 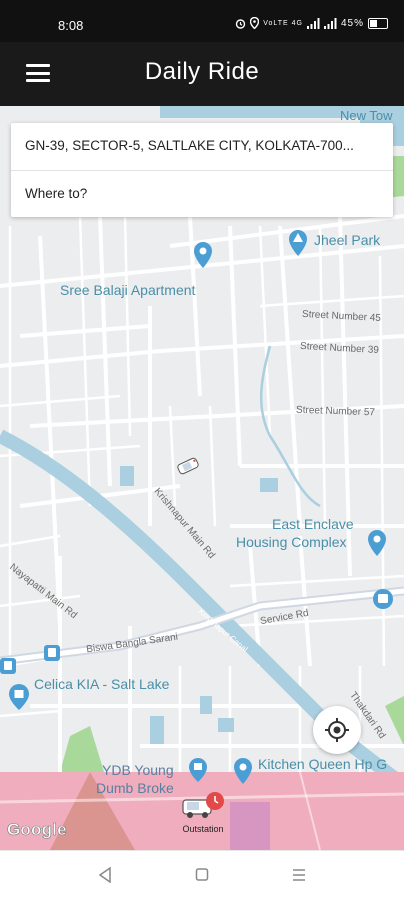 I want to click on my-location-icon, so click(x=337, y=730).